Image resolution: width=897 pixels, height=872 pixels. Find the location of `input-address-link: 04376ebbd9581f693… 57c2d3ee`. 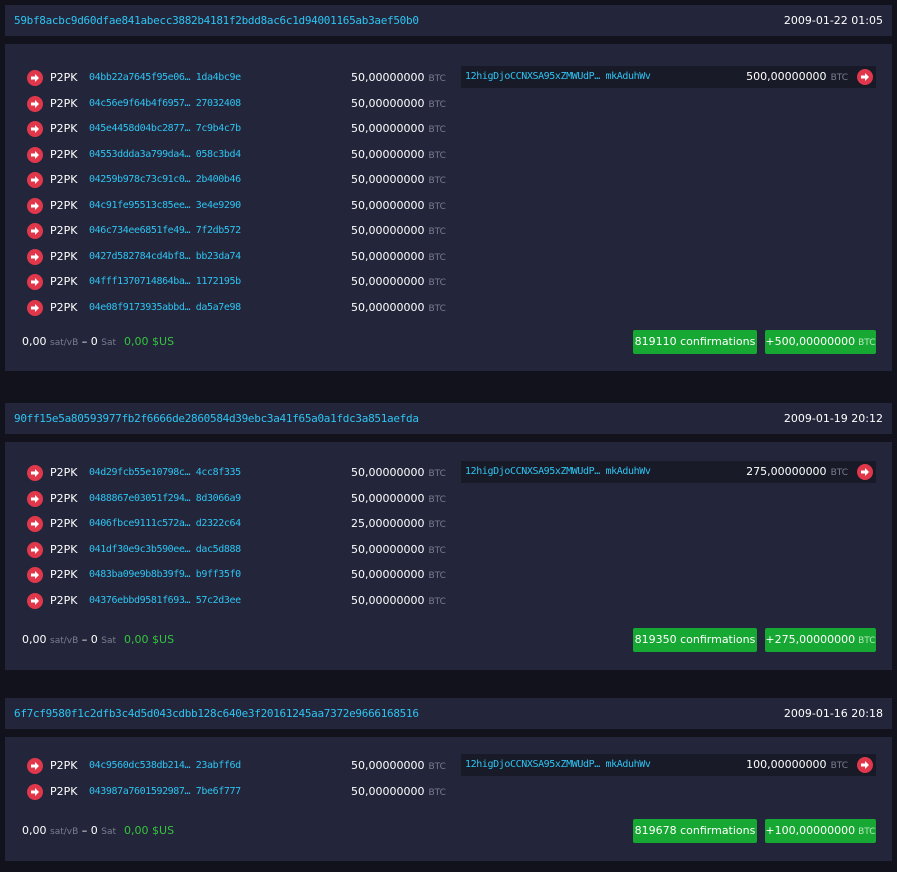

input-address-link: 04376ebbd9581f693… 57c2d3ee is located at coordinates (165, 601).